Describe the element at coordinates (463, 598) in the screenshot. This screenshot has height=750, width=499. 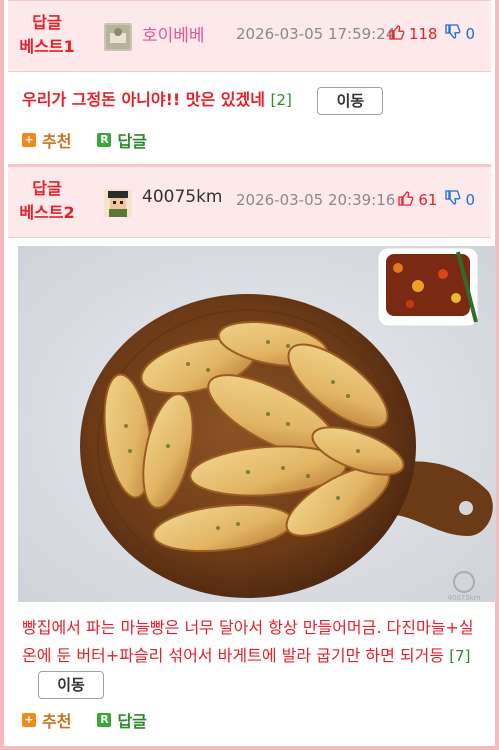
I see `svg-text: 40075km` at that location.